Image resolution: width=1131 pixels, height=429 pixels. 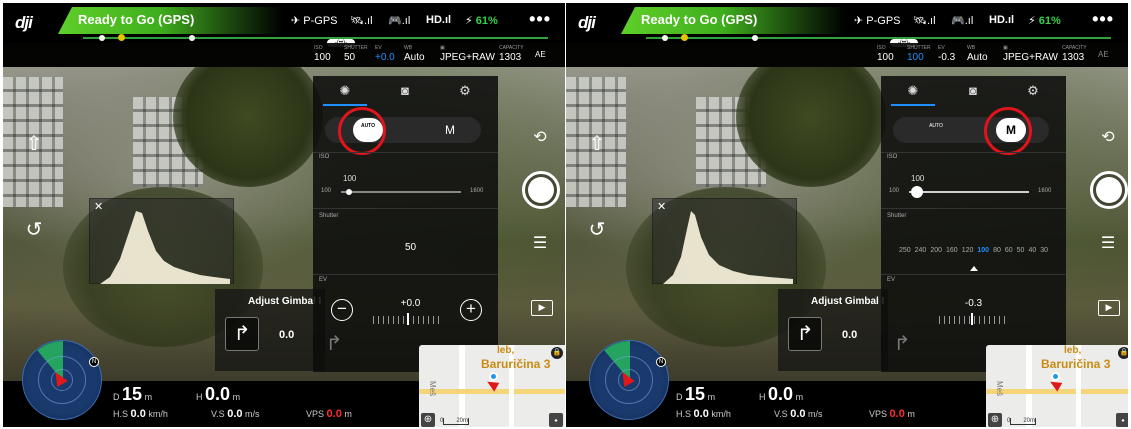 I want to click on shutter-option: 250, so click(x=905, y=250).